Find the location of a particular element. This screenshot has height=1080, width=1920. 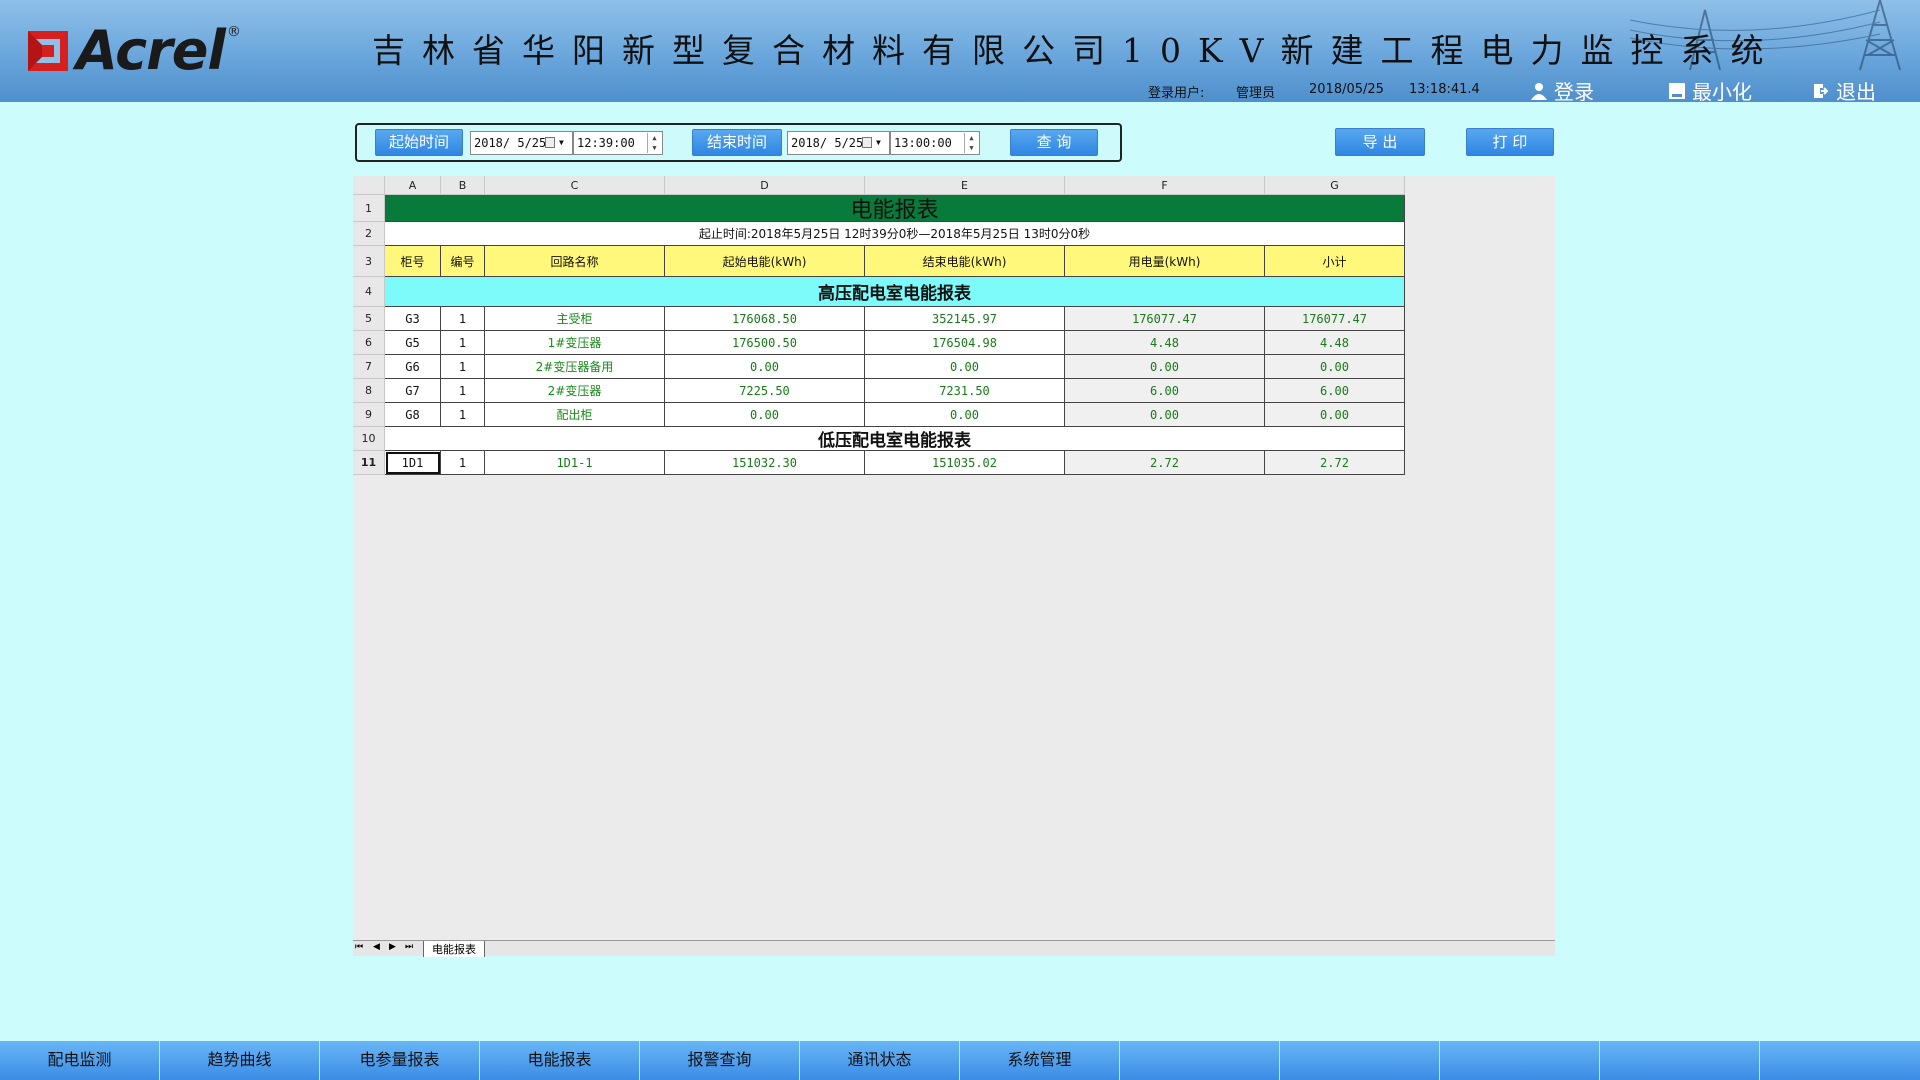

subtotal-cell: 176077.47 is located at coordinates (1335, 319).